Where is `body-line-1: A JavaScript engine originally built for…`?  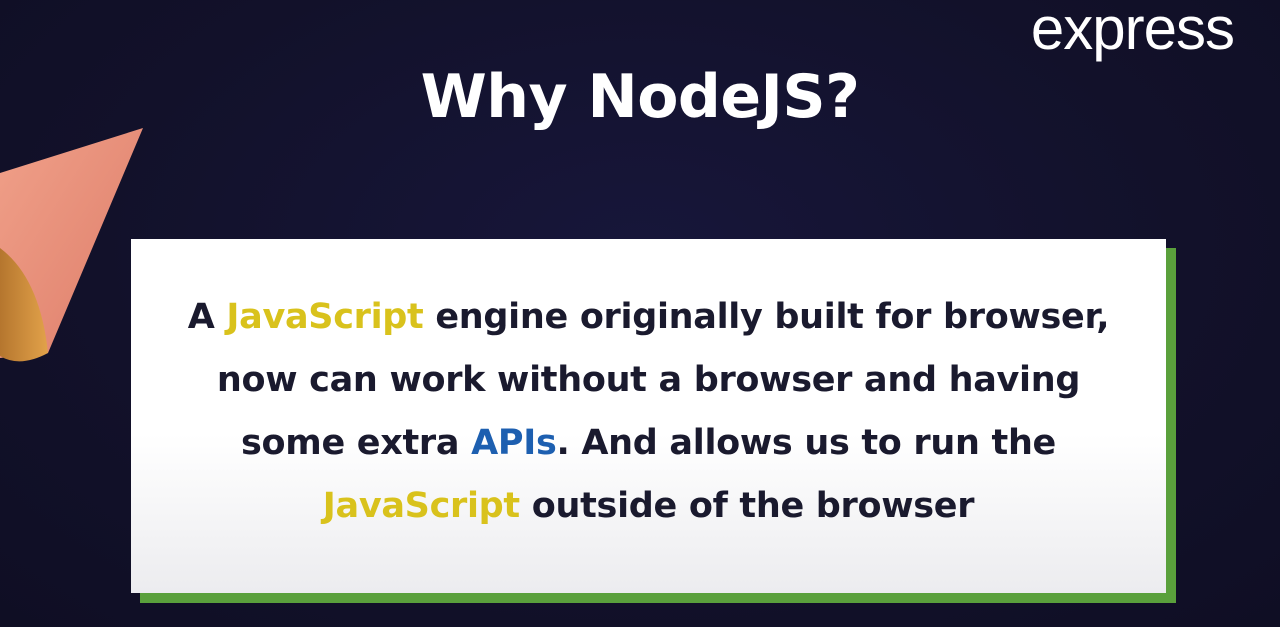 body-line-1: A JavaScript engine originally built for… is located at coordinates (649, 317).